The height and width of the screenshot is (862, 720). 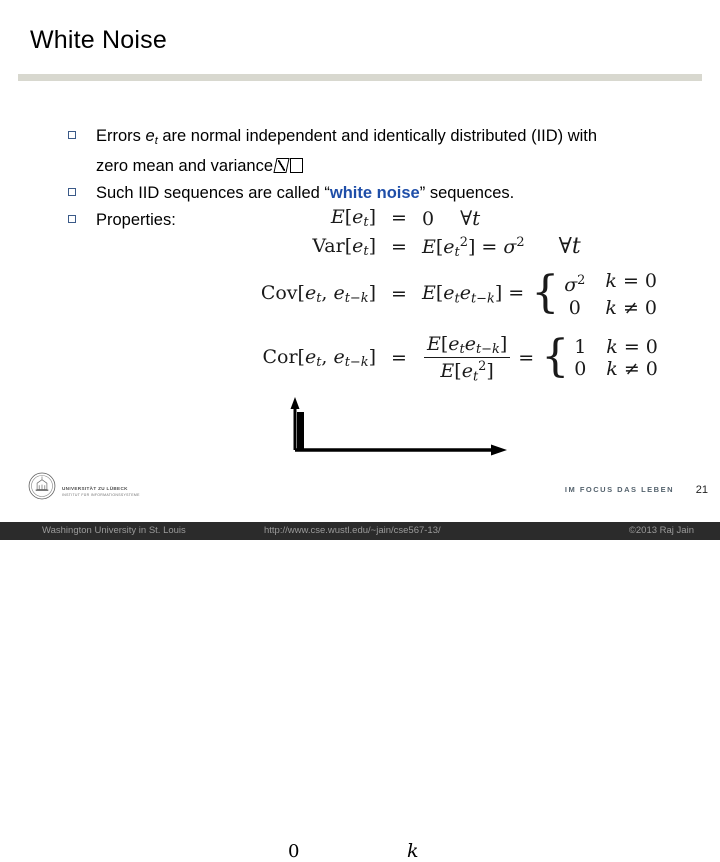 What do you see at coordinates (413, 851) in the screenshot?
I see `x-axis-label: k` at bounding box center [413, 851].